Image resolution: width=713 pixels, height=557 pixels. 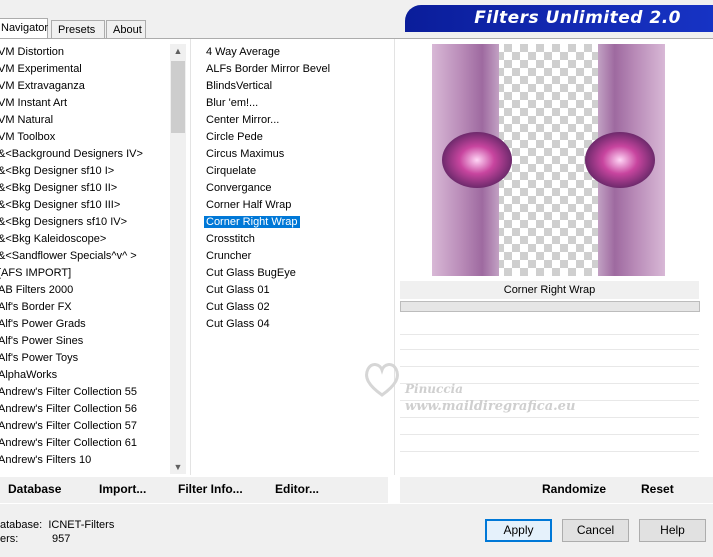 I want to click on category-item: VM Extravaganza, so click(x=84, y=86).